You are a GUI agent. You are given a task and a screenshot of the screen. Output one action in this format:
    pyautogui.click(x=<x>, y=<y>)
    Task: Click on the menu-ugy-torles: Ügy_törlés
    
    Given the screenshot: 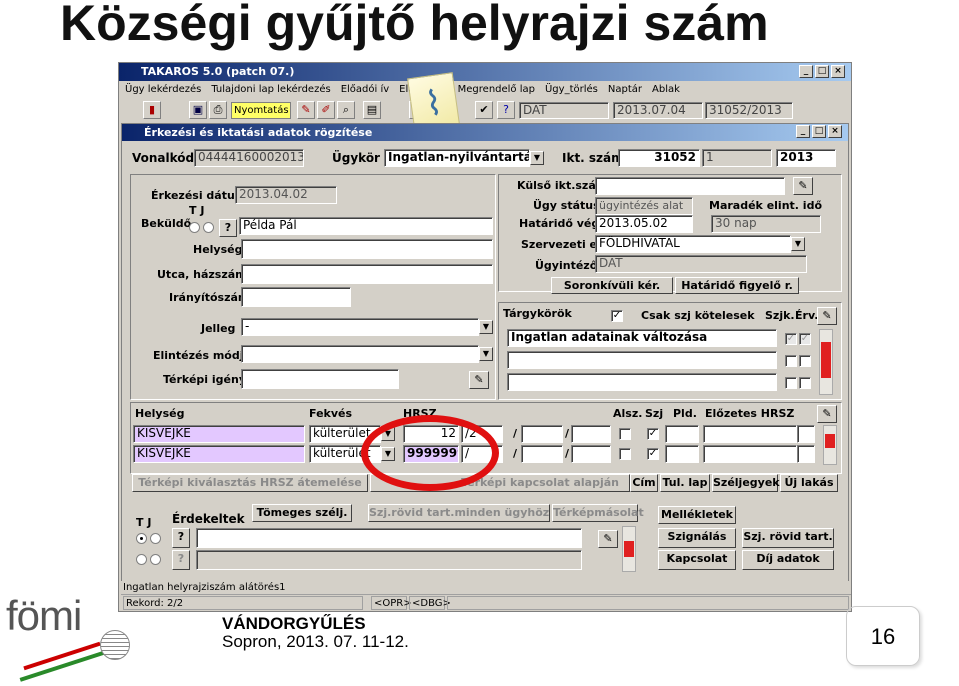 What is the action you would take?
    pyautogui.click(x=571, y=90)
    